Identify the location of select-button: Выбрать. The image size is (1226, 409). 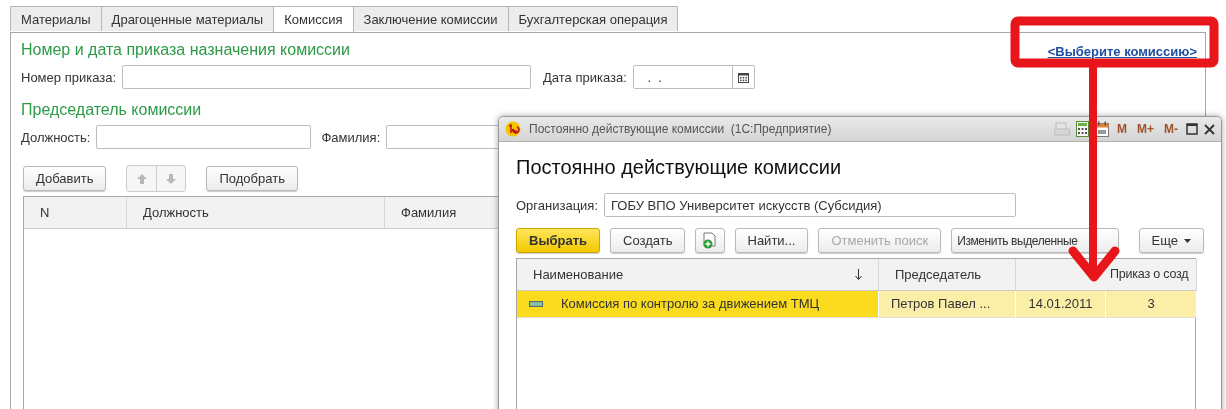
(558, 240).